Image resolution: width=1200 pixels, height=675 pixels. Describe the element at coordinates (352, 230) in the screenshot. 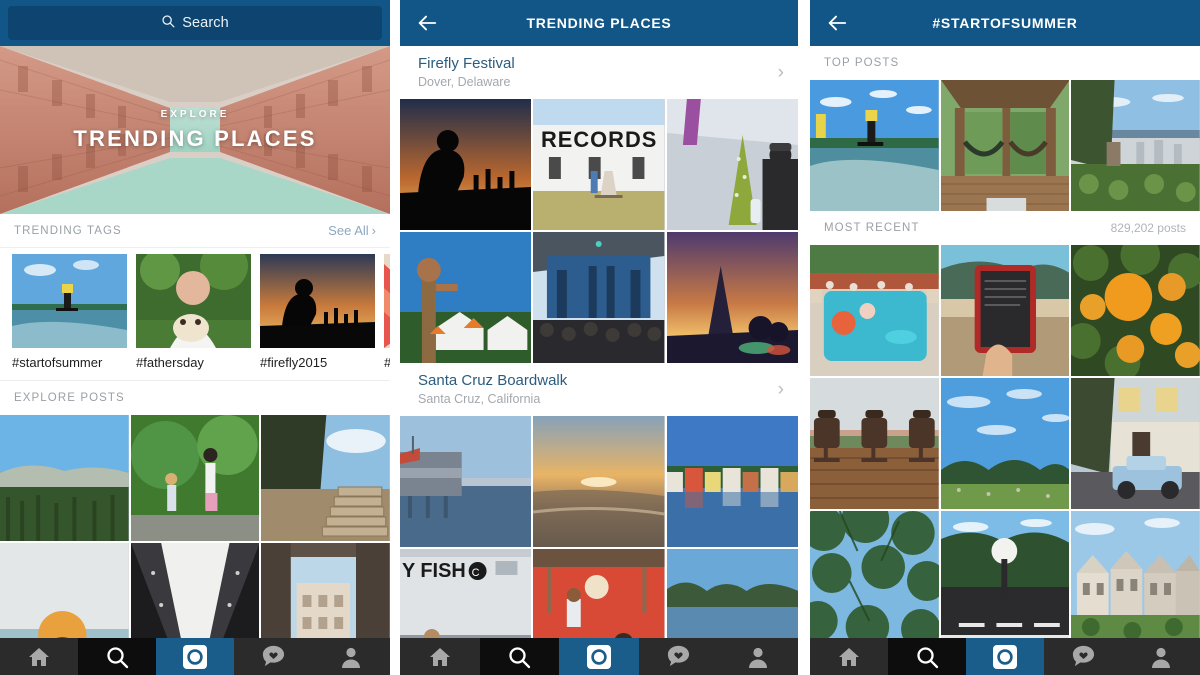

I see `see-all-link: See All ›` at that location.